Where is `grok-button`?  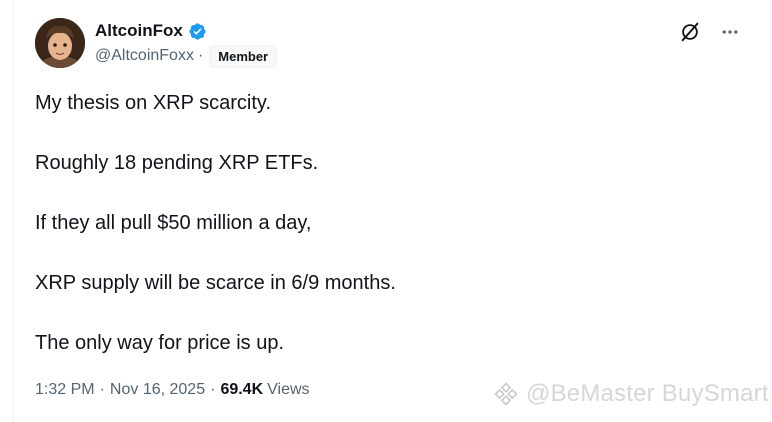 grok-button is located at coordinates (690, 32).